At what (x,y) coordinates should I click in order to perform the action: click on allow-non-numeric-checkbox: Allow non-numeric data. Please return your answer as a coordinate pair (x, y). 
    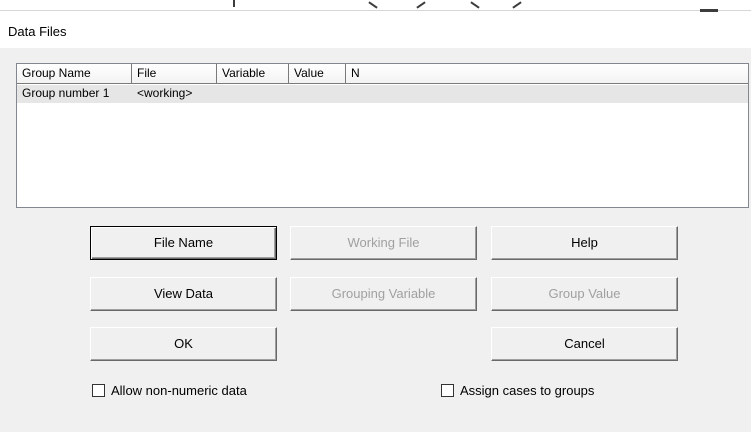
    Looking at the image, I should click on (169, 390).